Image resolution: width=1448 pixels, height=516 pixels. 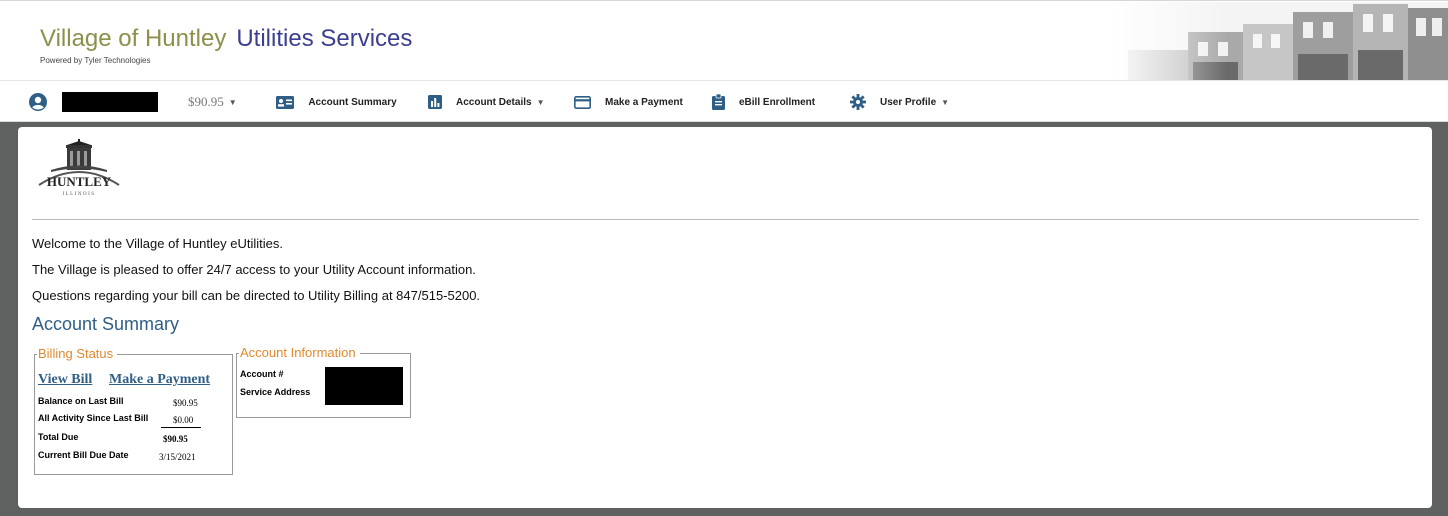 What do you see at coordinates (262, 374) in the screenshot?
I see `account-number-label: Account #` at bounding box center [262, 374].